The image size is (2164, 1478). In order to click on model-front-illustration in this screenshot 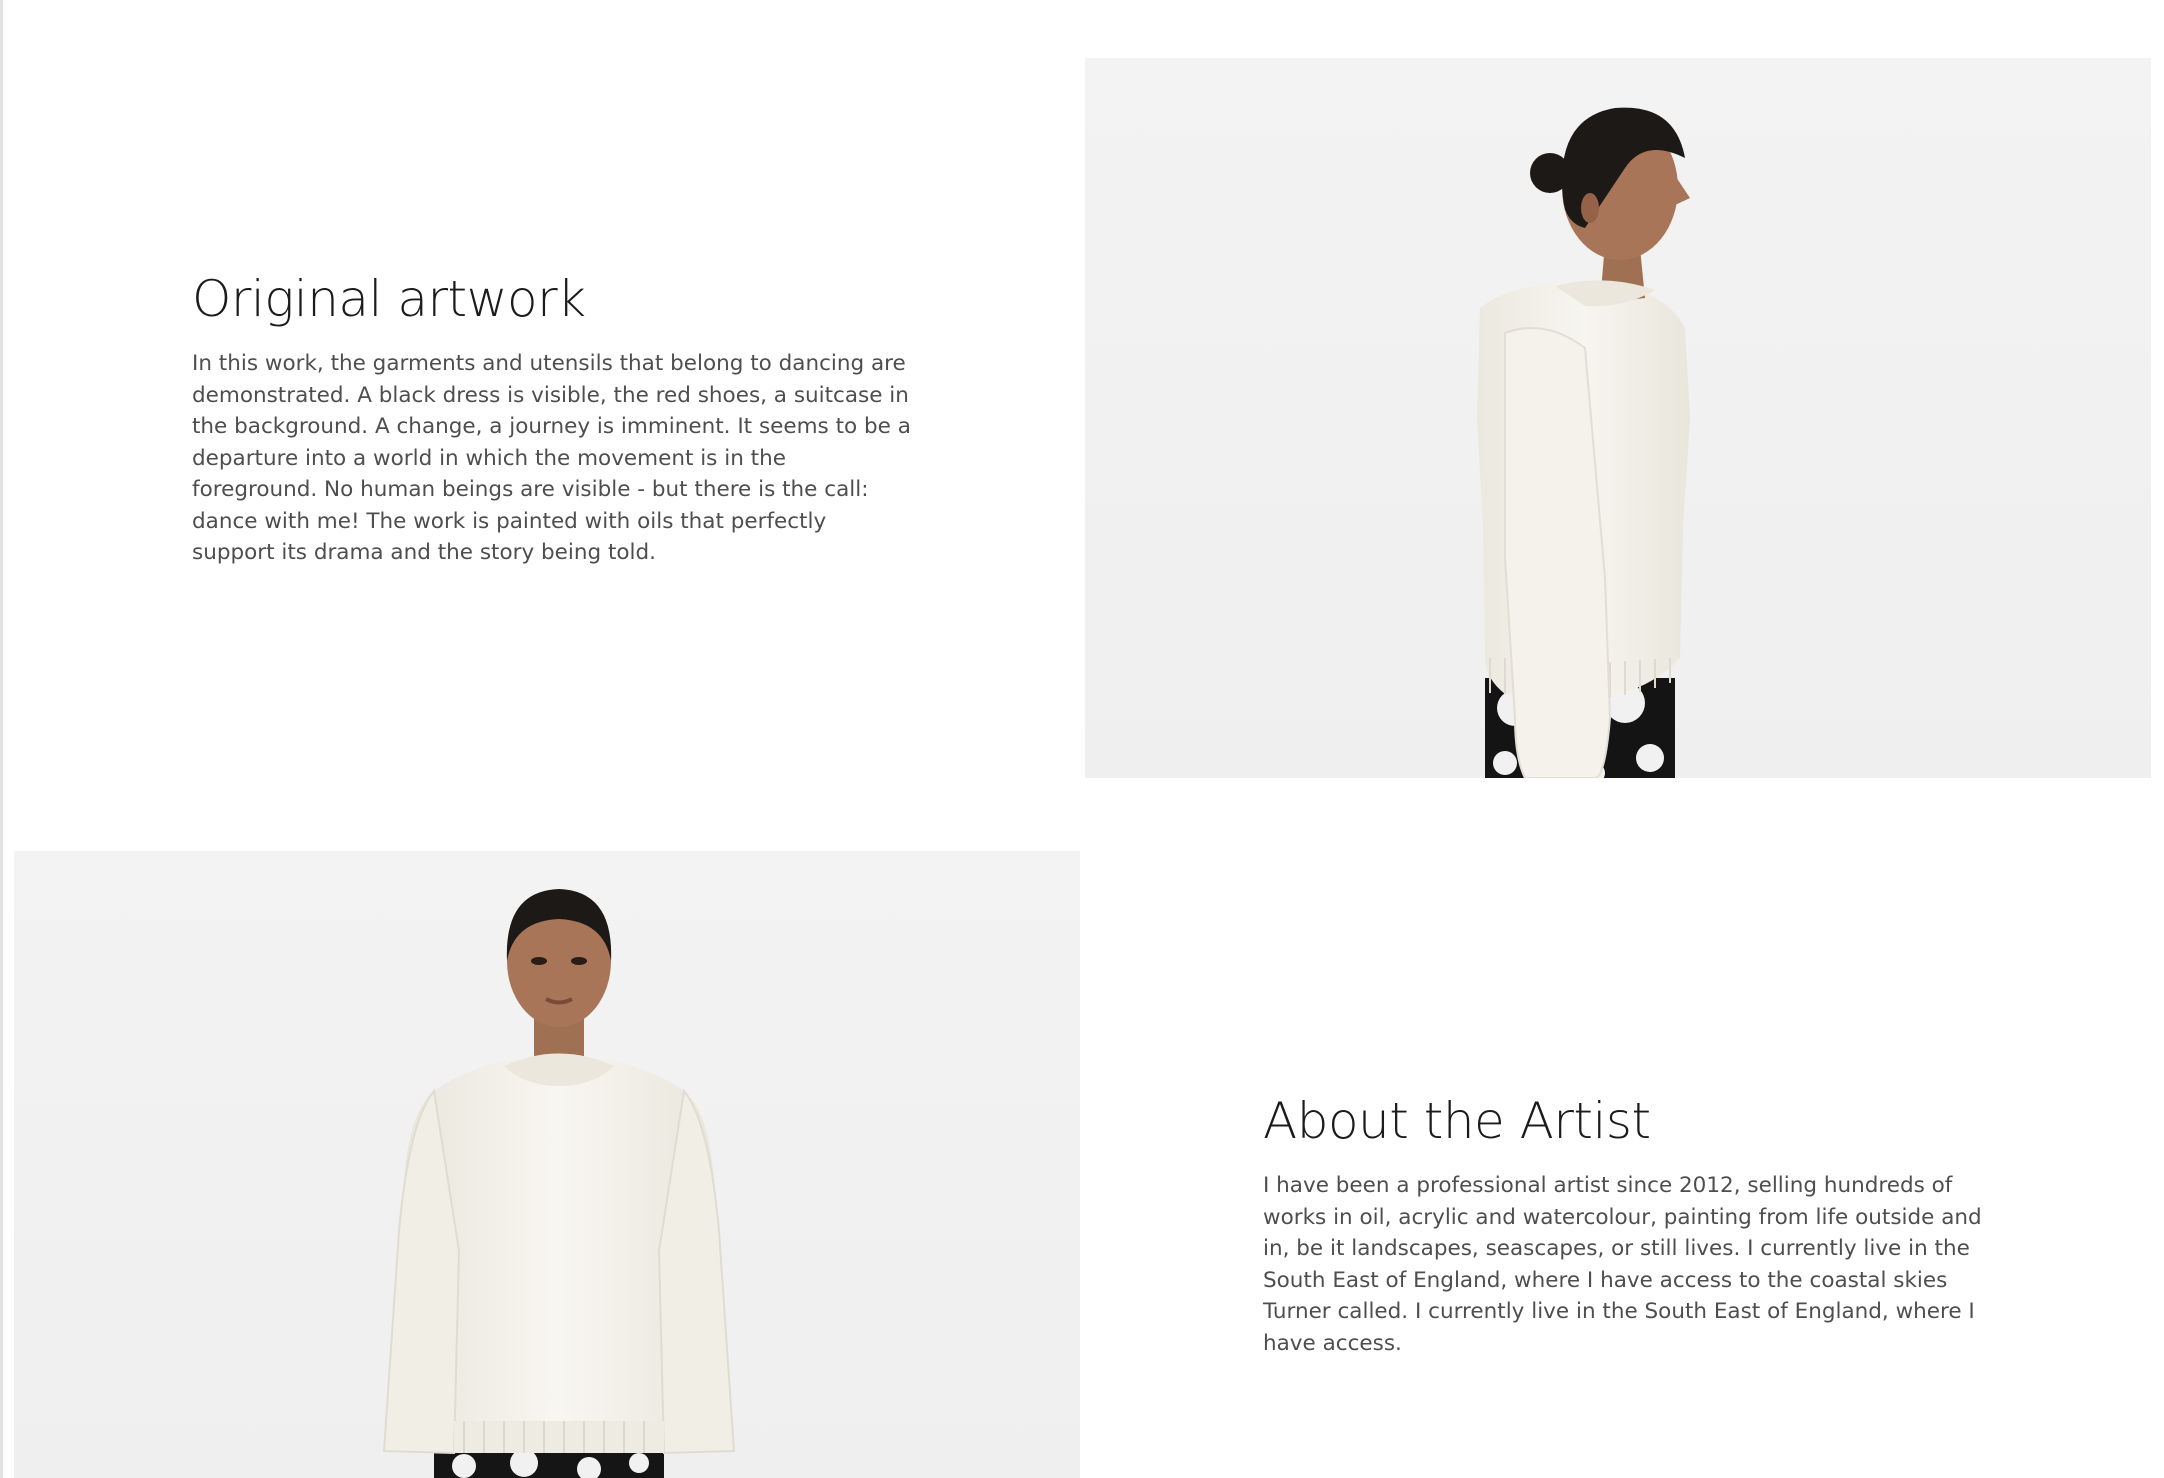, I will do `click(559, 1183)`.